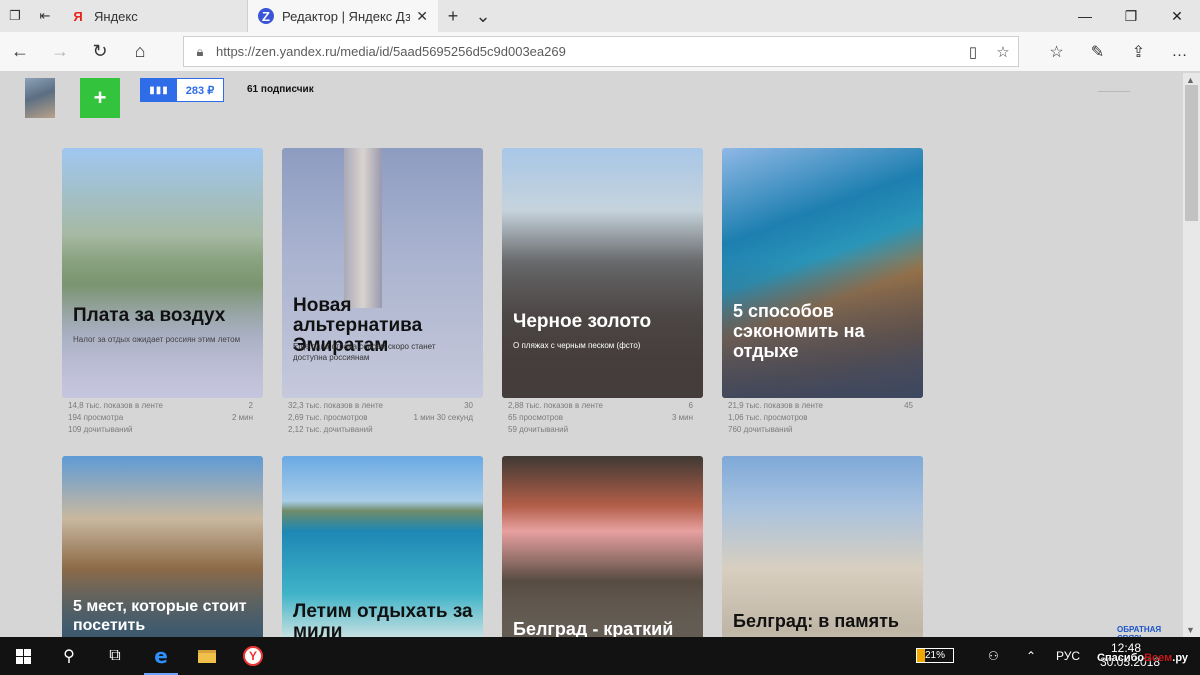  What do you see at coordinates (483, 16) in the screenshot?
I see `chevron-down-icon: ⌄` at bounding box center [483, 16].